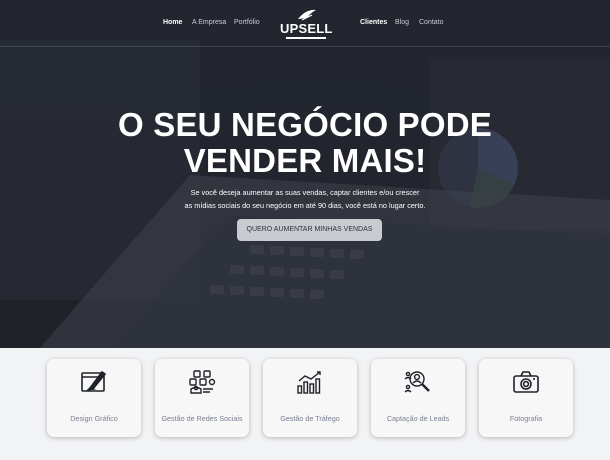 The image size is (610, 460). I want to click on nav-a-empresa: A Empresa, so click(209, 22).